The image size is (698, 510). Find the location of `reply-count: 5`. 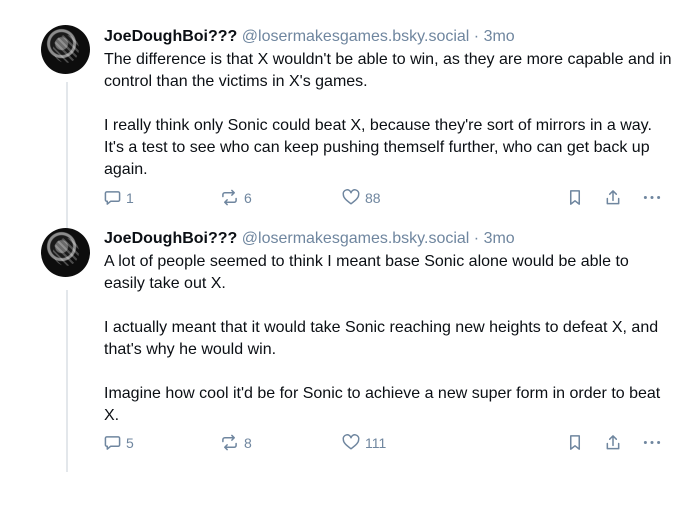

reply-count: 5 is located at coordinates (130, 442).